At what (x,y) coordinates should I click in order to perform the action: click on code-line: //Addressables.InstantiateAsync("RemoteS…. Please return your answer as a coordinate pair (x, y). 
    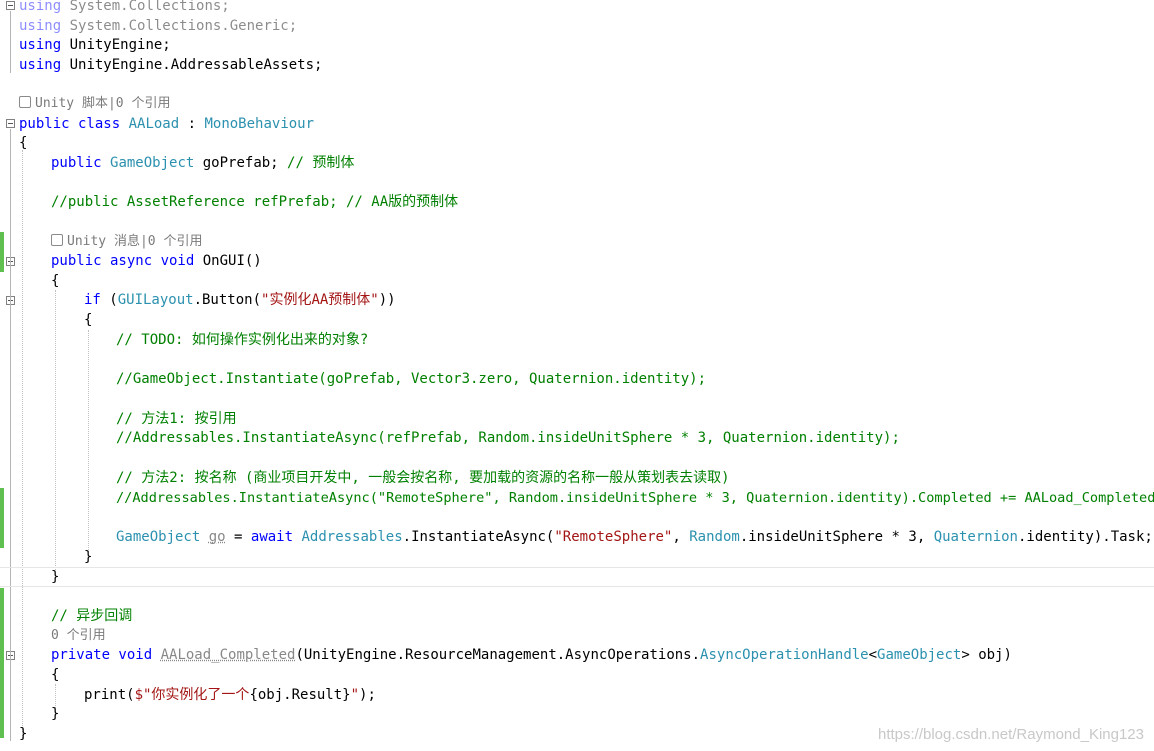
    Looking at the image, I should click on (635, 498).